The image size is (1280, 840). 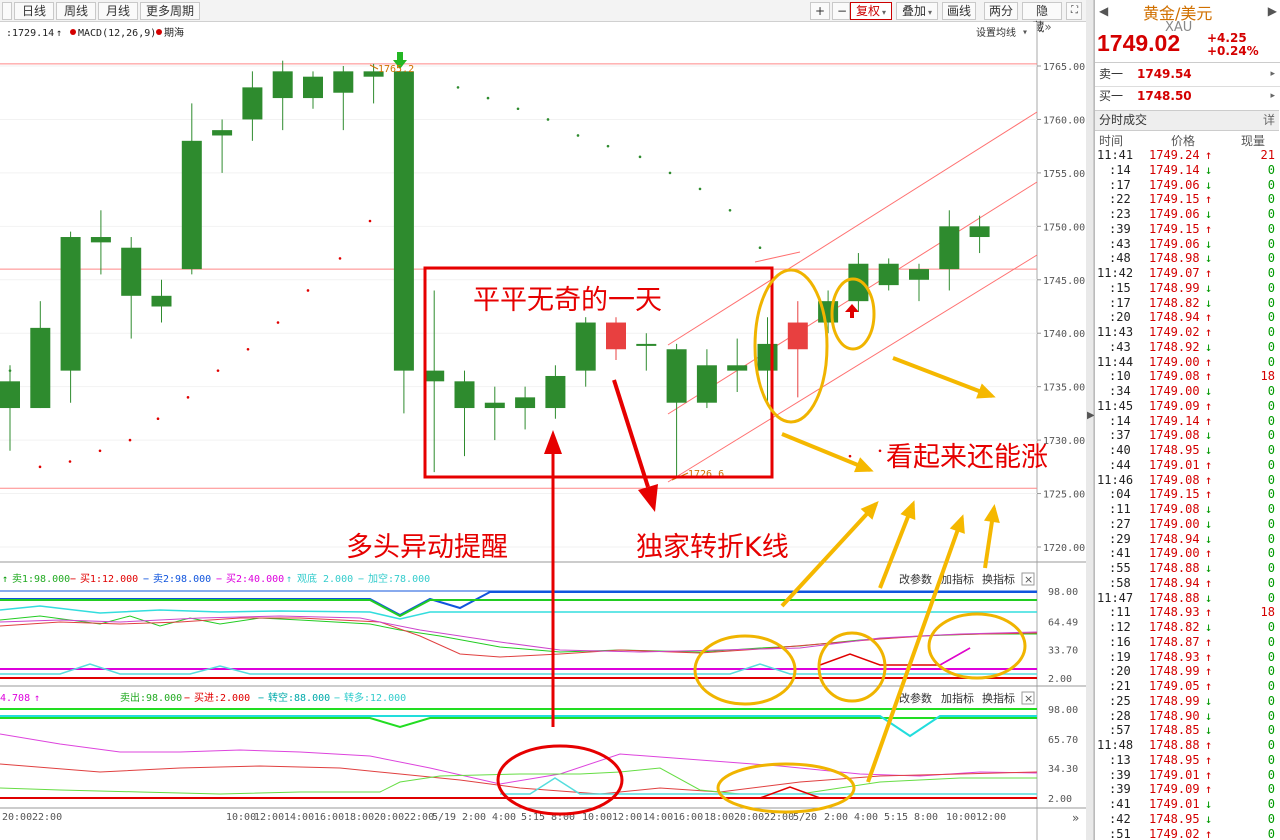 What do you see at coordinates (1174, 302) in the screenshot?
I see `tick-price: 1748.82` at bounding box center [1174, 302].